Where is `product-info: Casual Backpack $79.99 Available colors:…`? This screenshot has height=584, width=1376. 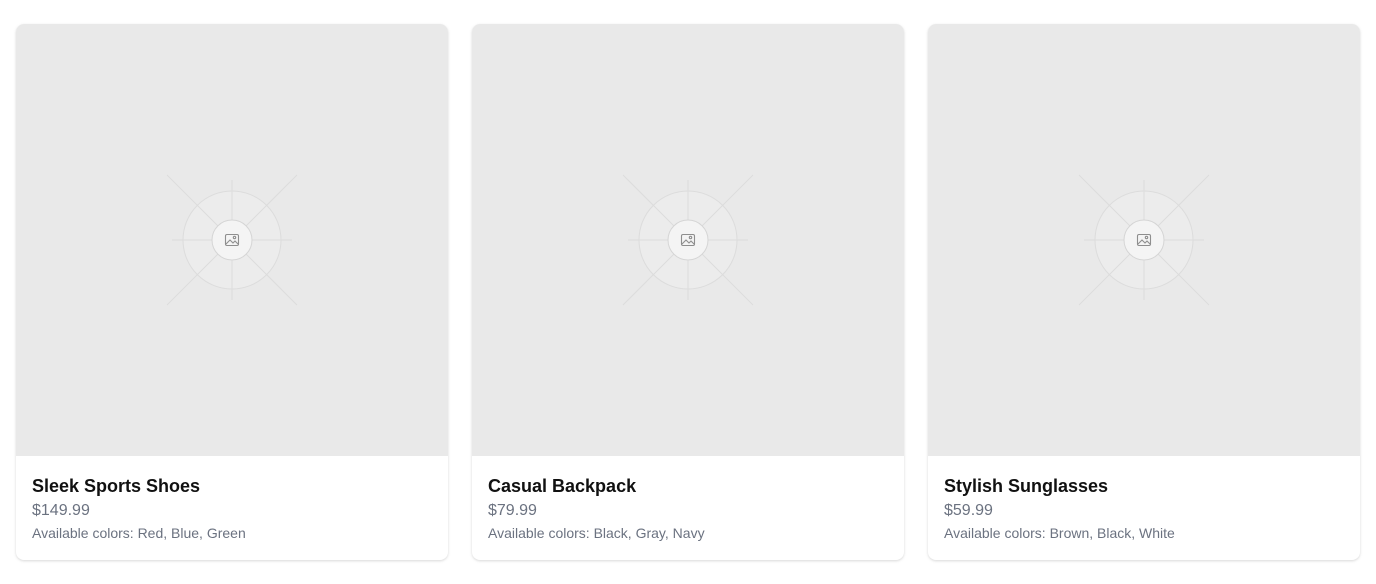
product-info: Casual Backpack $79.99 Available colors:… is located at coordinates (688, 499).